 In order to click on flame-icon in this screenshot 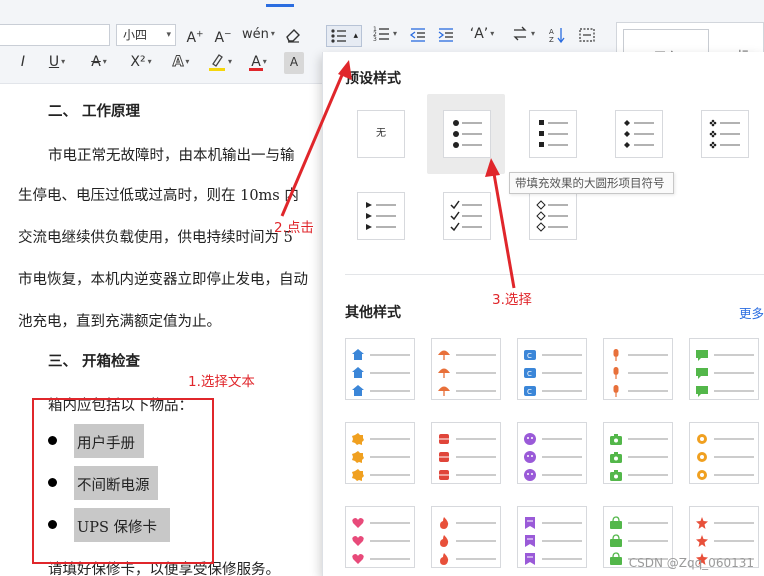, I will do `click(468, 541)`.